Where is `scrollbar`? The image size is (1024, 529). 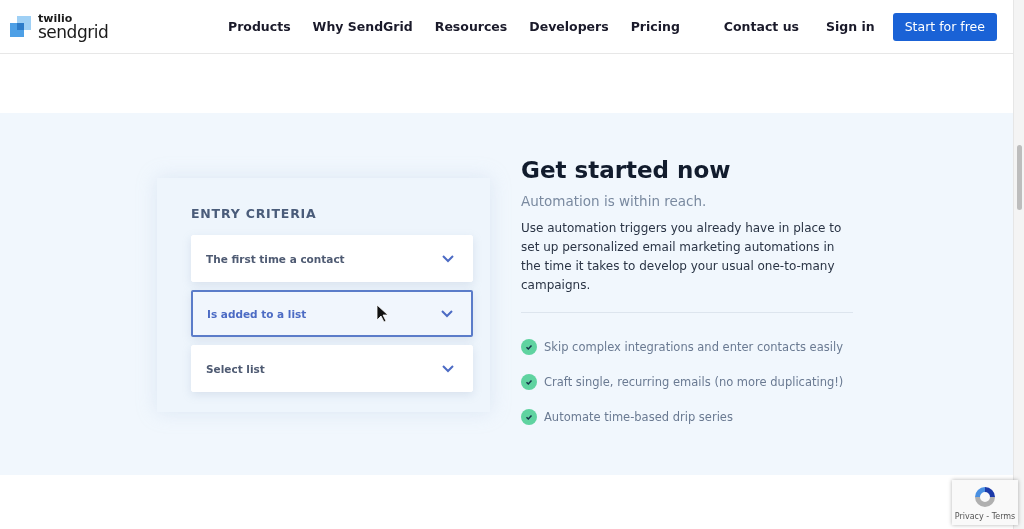
scrollbar is located at coordinates (1018, 264).